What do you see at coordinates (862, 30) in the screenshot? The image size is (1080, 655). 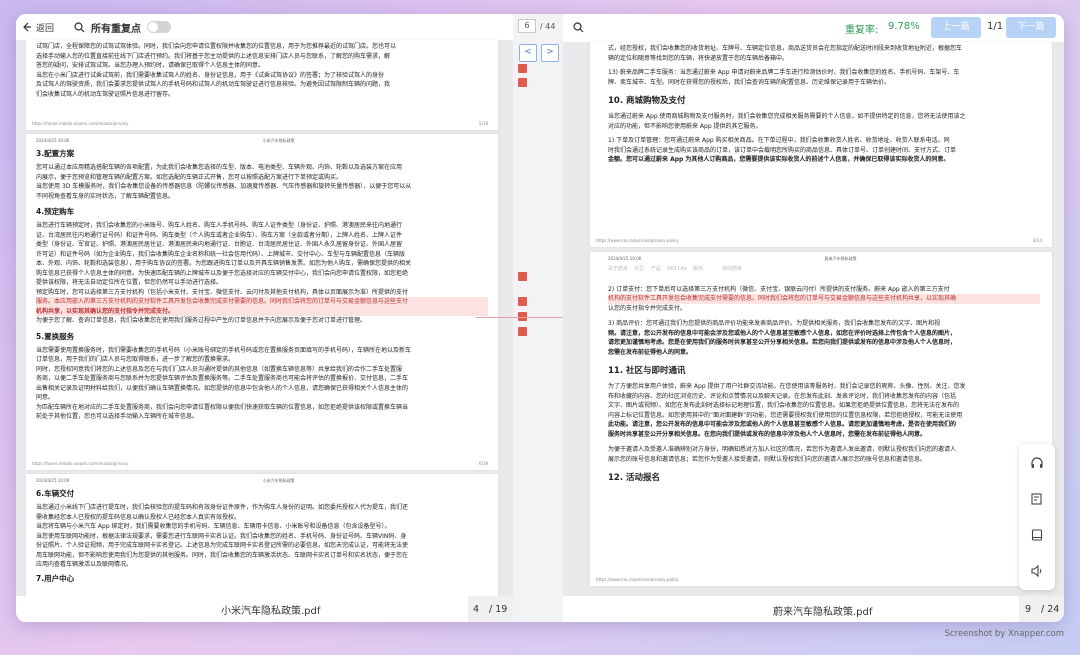 I see `similarity-label: 重复率:` at bounding box center [862, 30].